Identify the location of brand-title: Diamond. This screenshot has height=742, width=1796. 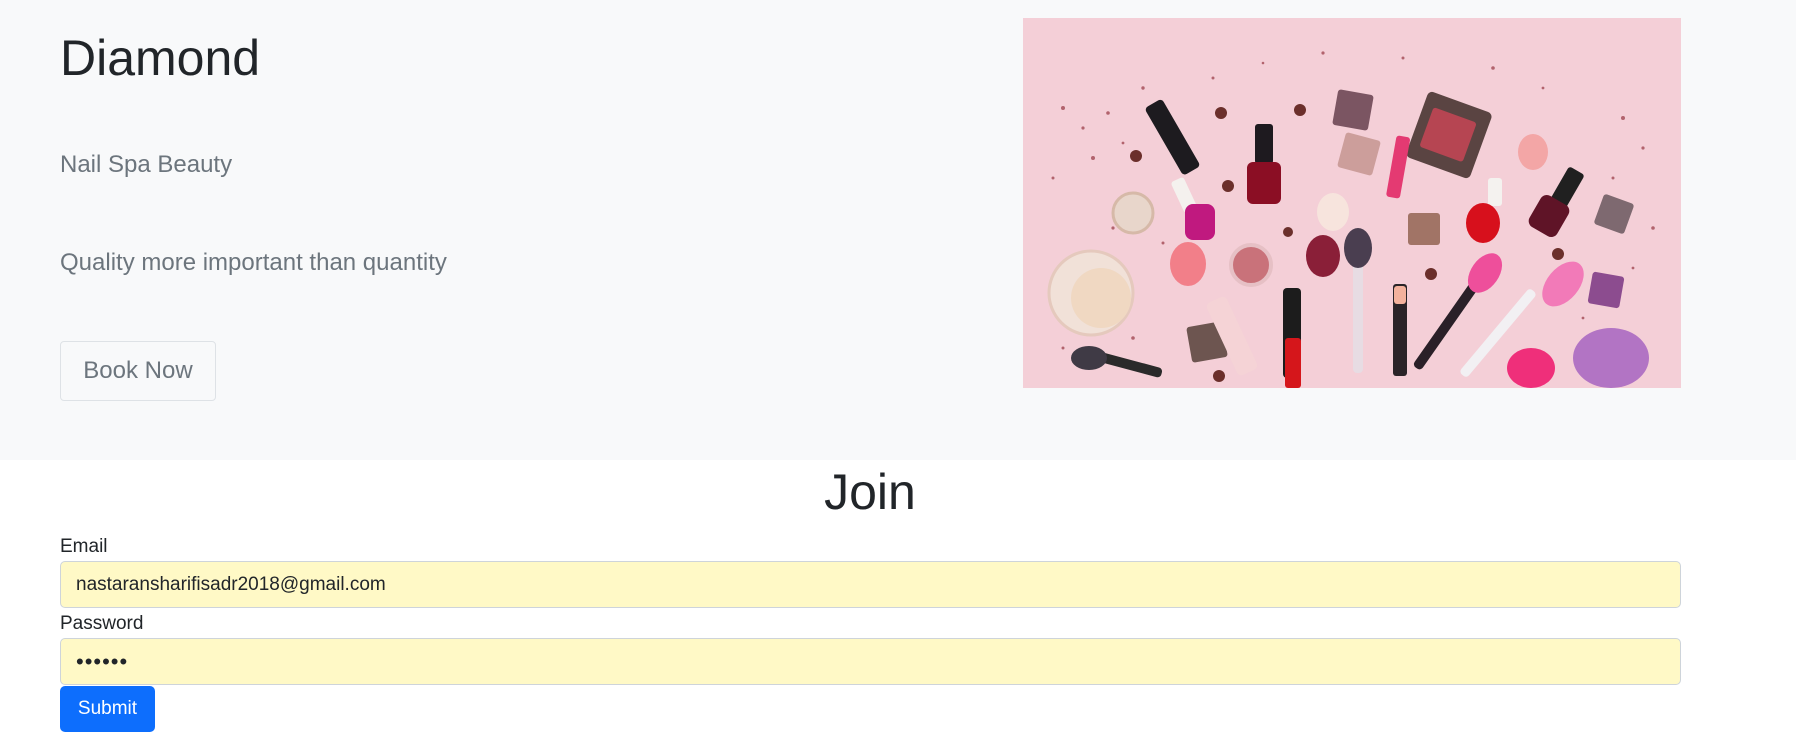
(160, 58).